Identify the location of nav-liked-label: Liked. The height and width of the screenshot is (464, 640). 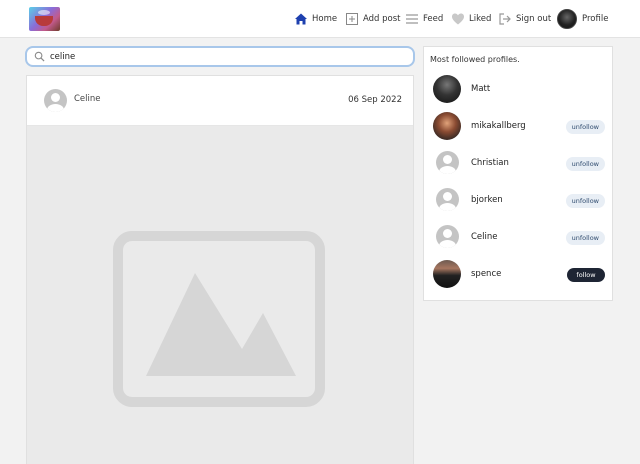
(480, 19).